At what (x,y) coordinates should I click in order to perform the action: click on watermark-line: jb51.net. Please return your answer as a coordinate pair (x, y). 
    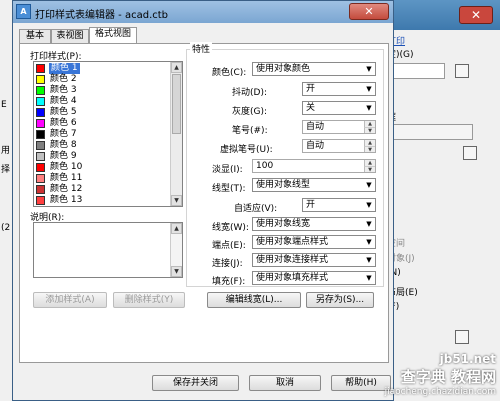
    Looking at the image, I should click on (467, 359).